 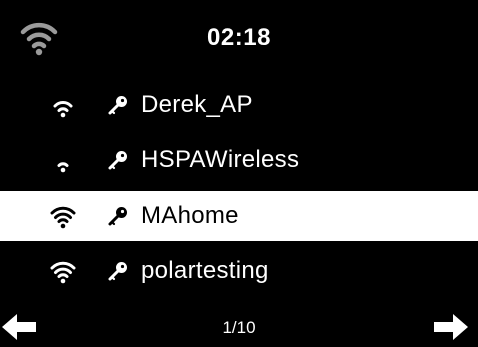 What do you see at coordinates (63, 167) in the screenshot?
I see `wifi-signal-2-bars-icon` at bounding box center [63, 167].